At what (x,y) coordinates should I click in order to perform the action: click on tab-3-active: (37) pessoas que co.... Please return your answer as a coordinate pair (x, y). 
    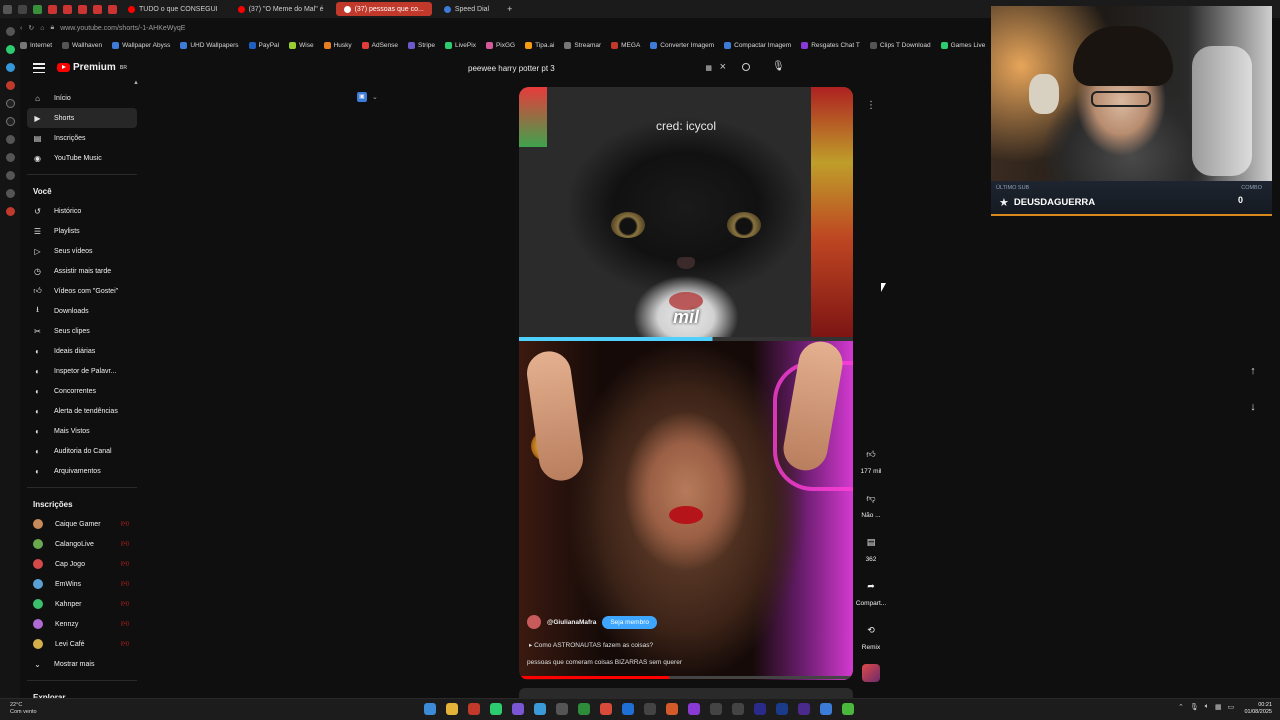
    Looking at the image, I should click on (383, 9).